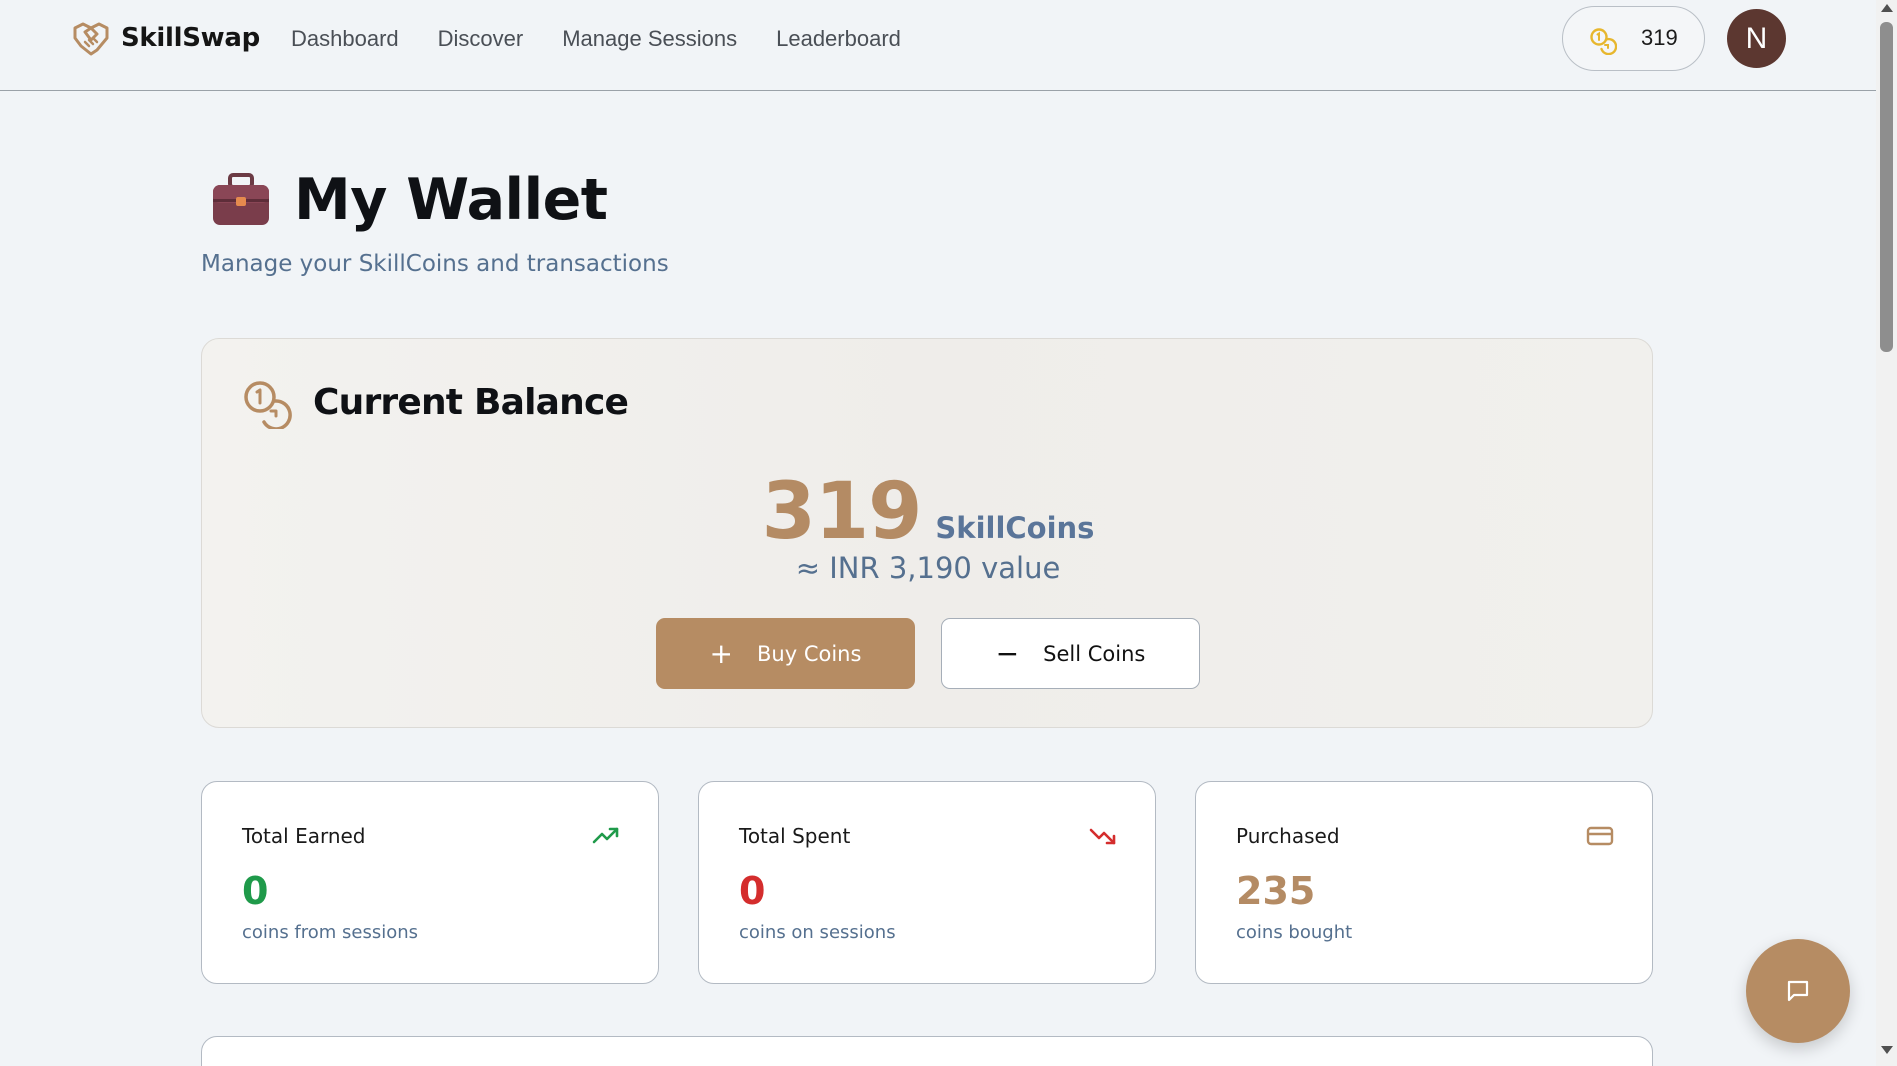 This screenshot has height=1066, width=1897. I want to click on sell-coins-button: − Sell Coins, so click(1070, 653).